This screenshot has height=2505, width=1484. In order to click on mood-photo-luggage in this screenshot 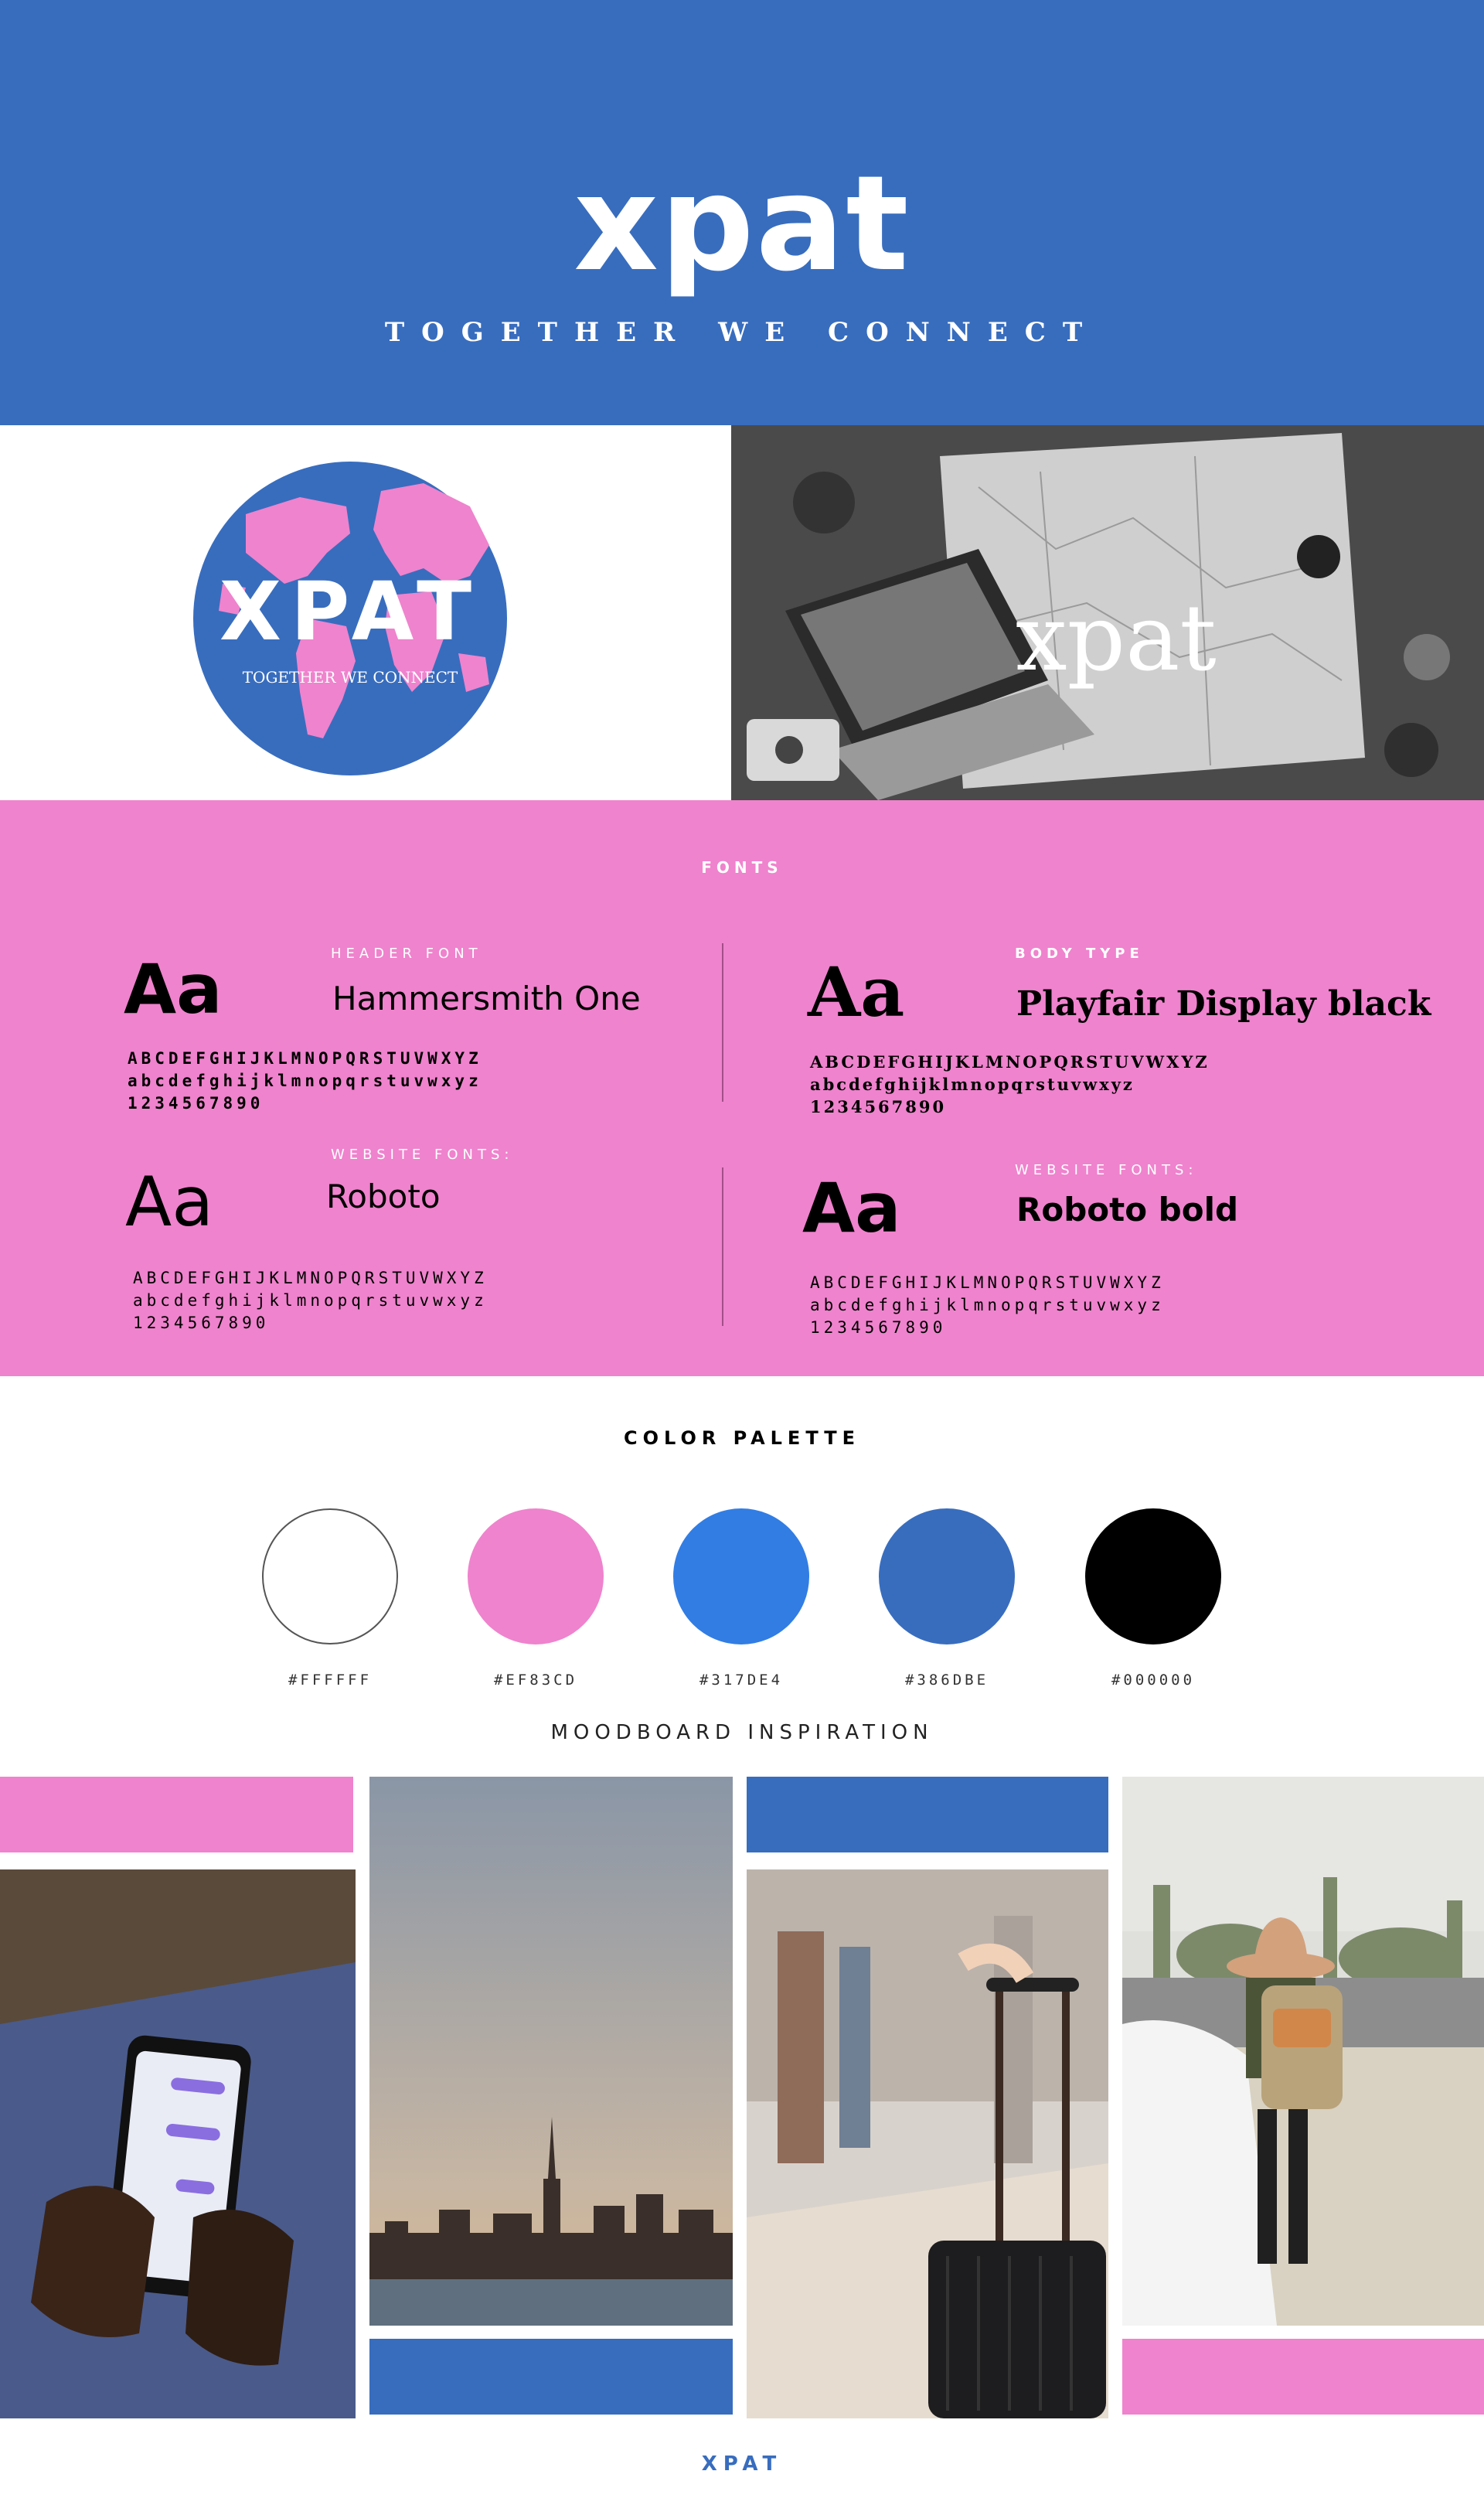, I will do `click(927, 2143)`.